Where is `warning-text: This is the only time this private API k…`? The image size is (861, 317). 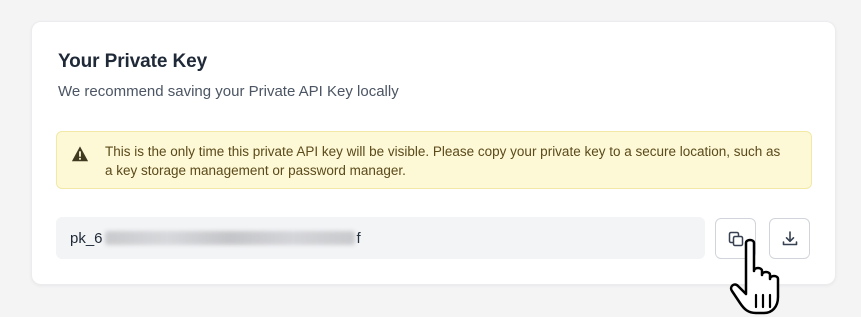 warning-text: This is the only time this private API k… is located at coordinates (443, 161).